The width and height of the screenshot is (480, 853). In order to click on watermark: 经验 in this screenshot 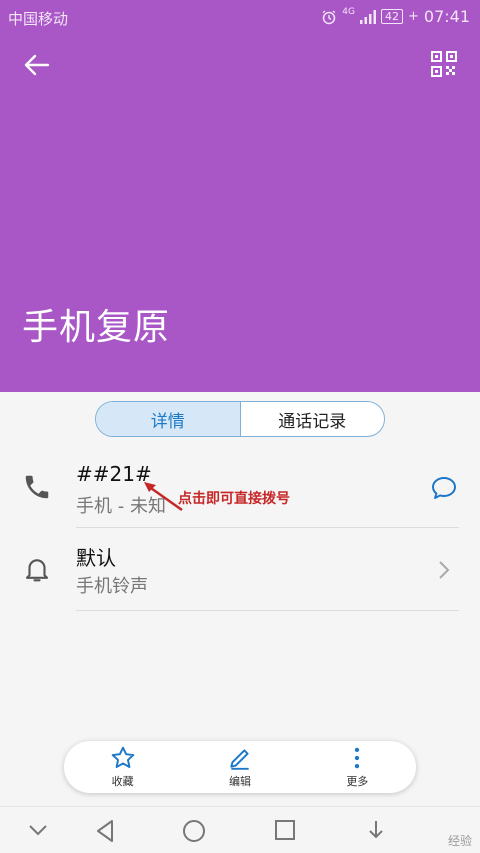, I will do `click(459, 841)`.